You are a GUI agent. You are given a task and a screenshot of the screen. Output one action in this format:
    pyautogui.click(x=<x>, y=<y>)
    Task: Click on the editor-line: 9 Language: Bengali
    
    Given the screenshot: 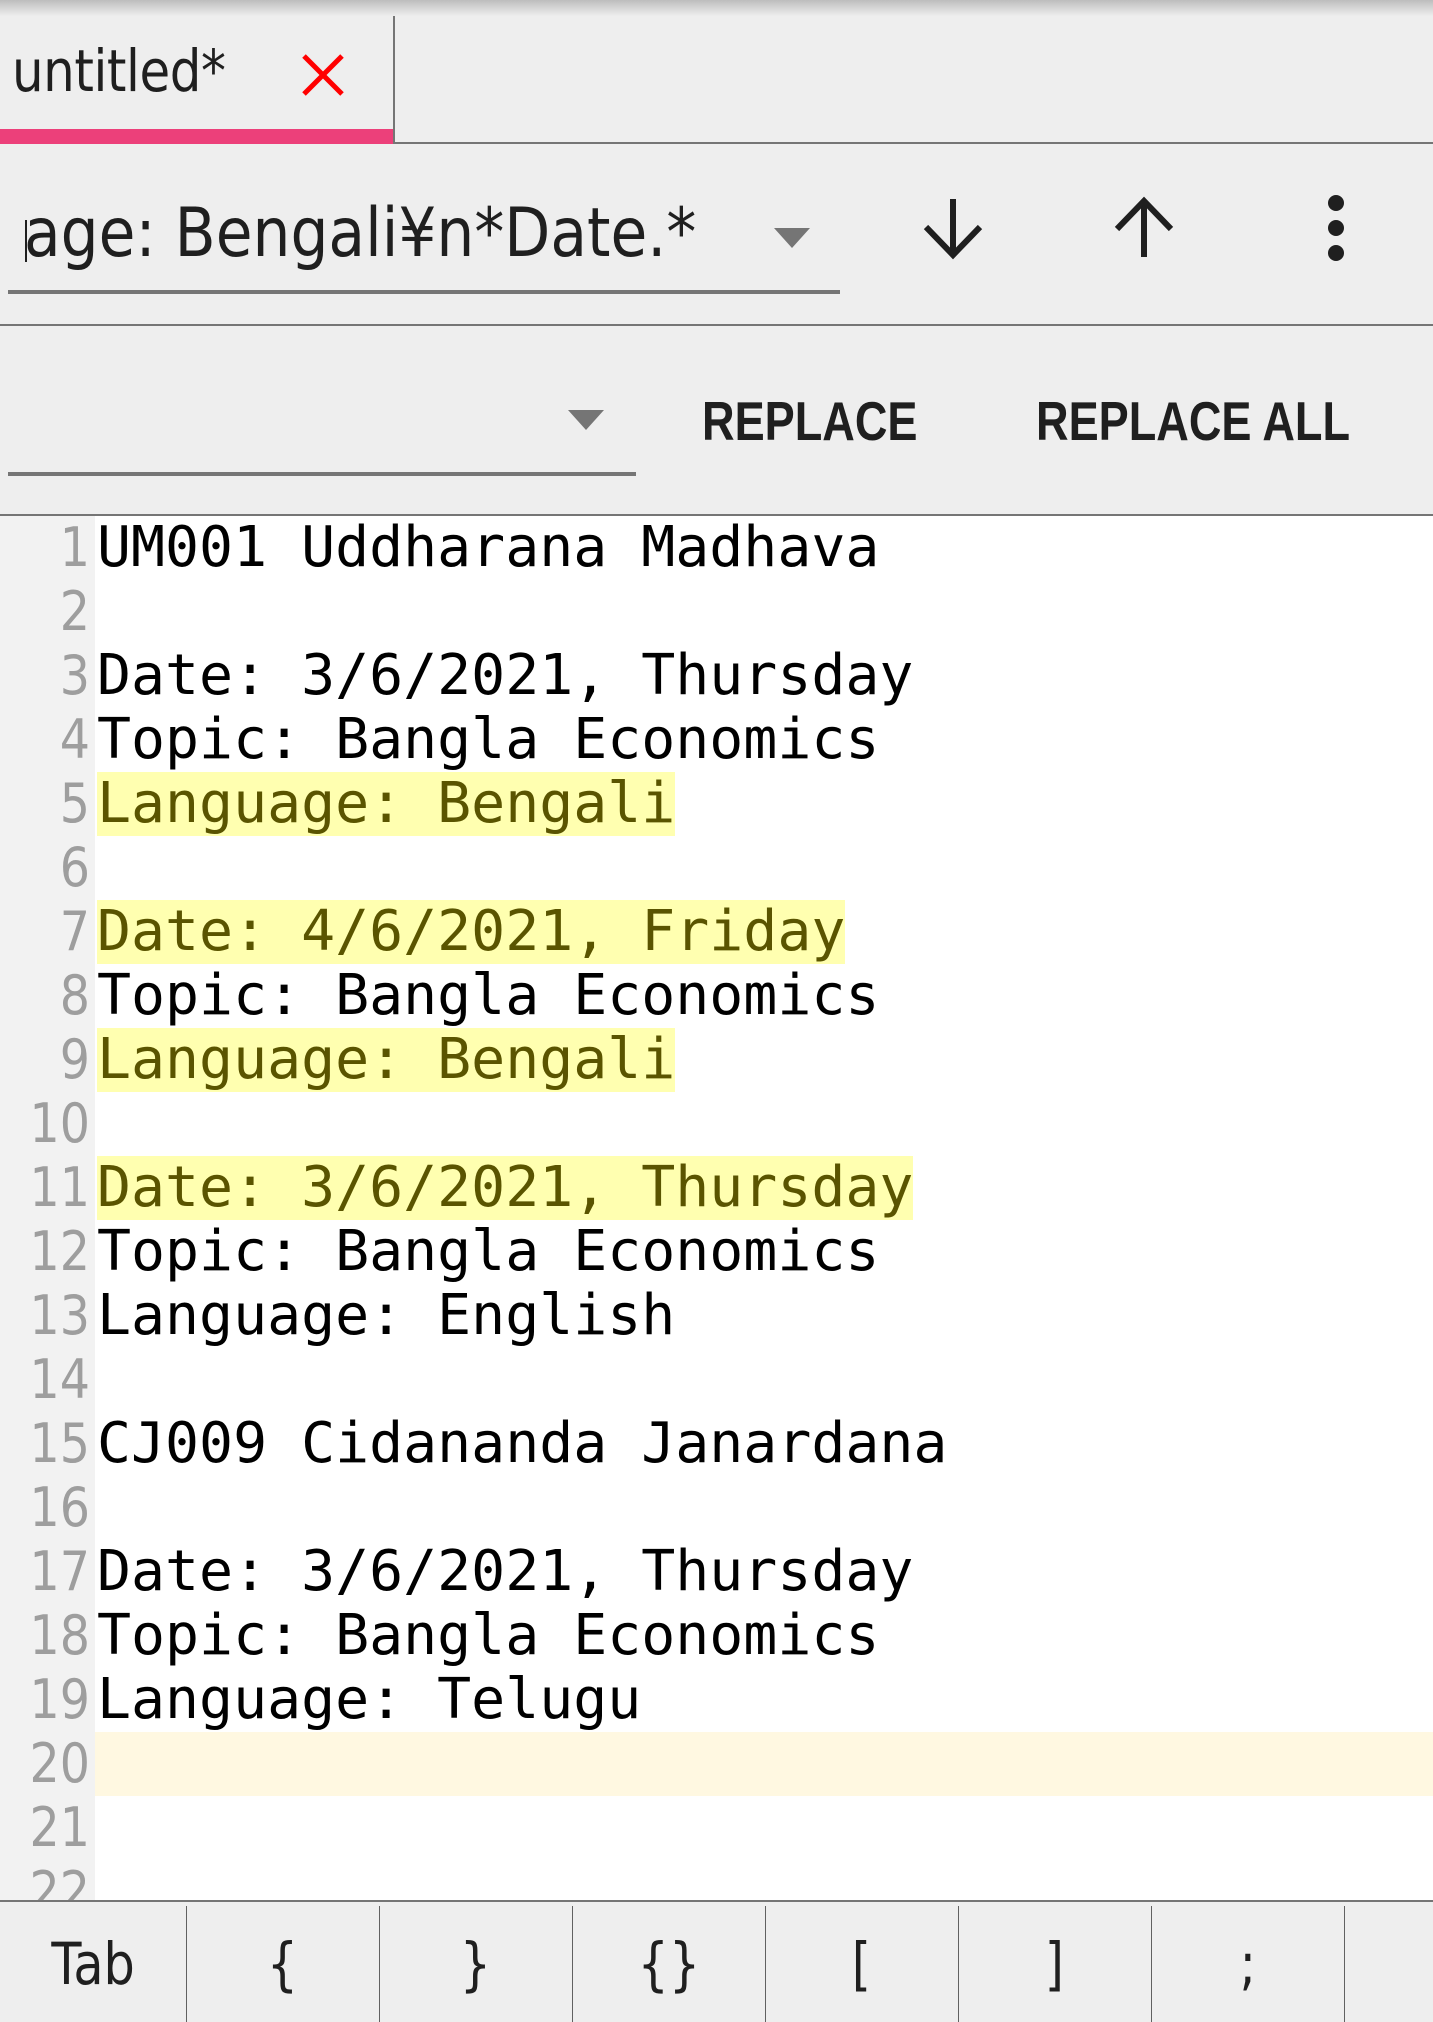 What is the action you would take?
    pyautogui.click(x=716, y=1060)
    